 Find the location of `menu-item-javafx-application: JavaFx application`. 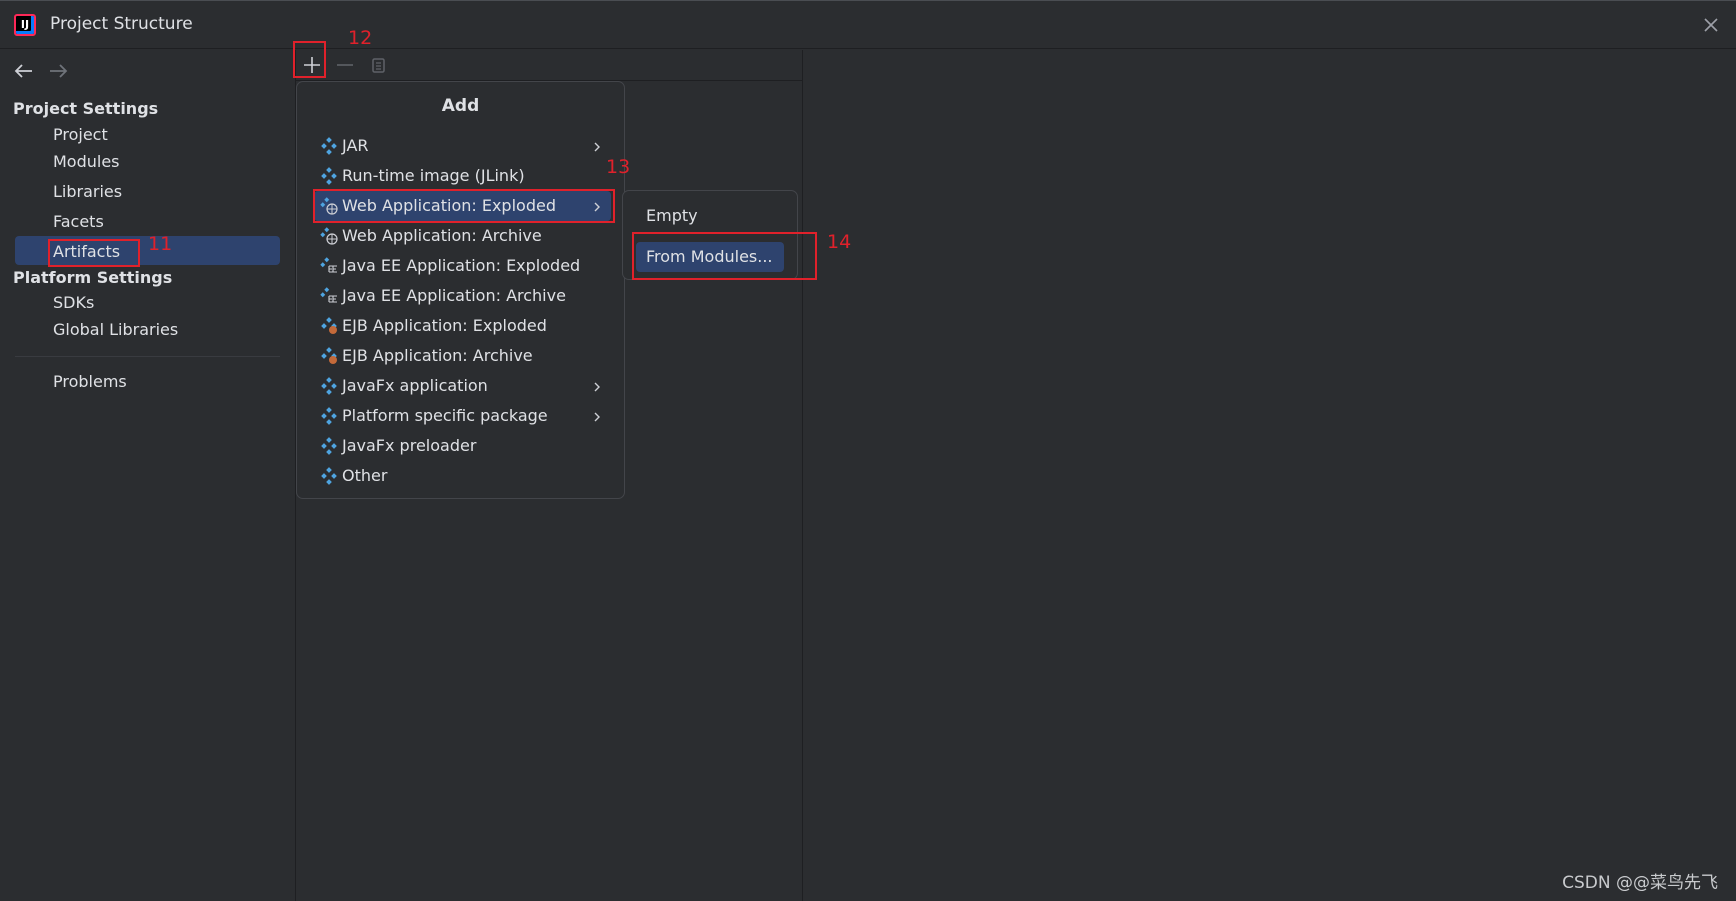

menu-item-javafx-application: JavaFx application is located at coordinates (462, 386).